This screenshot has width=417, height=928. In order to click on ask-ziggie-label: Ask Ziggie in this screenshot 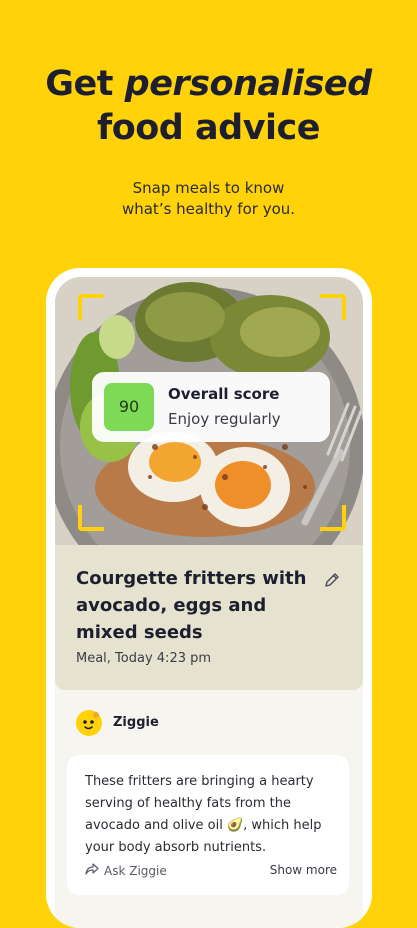, I will do `click(135, 870)`.